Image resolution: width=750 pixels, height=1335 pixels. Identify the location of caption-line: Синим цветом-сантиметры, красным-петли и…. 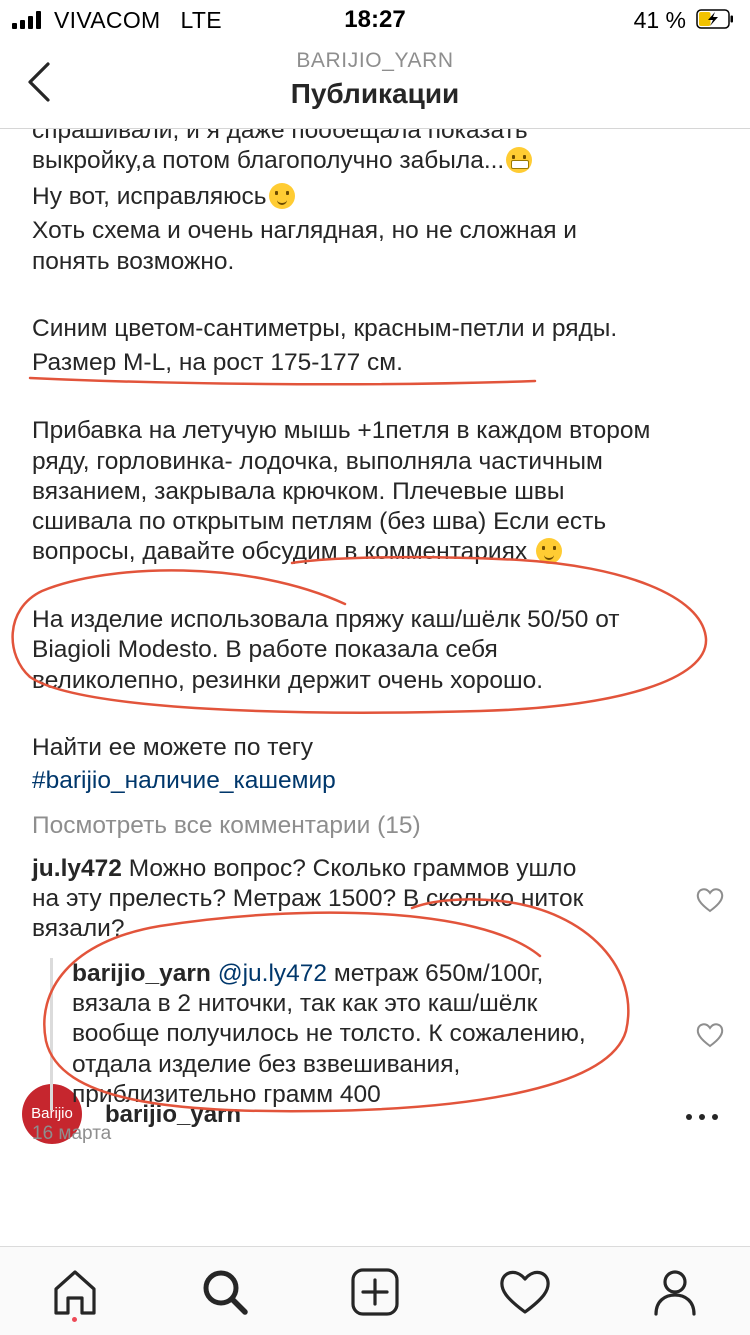
(325, 328).